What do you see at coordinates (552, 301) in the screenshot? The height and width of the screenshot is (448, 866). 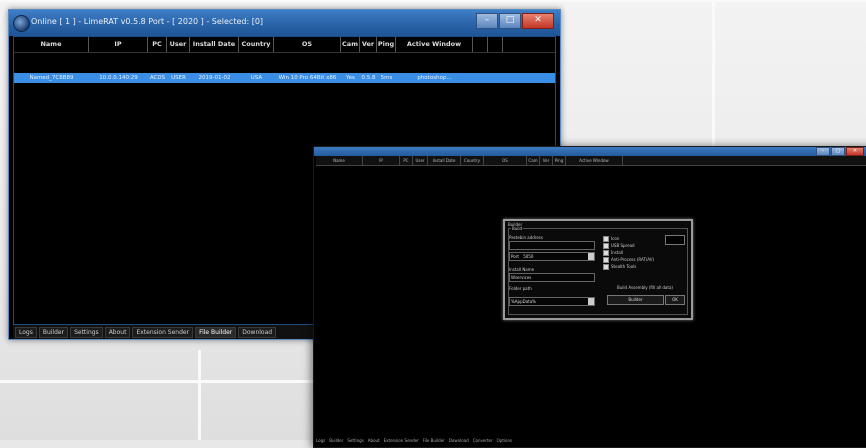 I see `folder-field: %AppData%` at bounding box center [552, 301].